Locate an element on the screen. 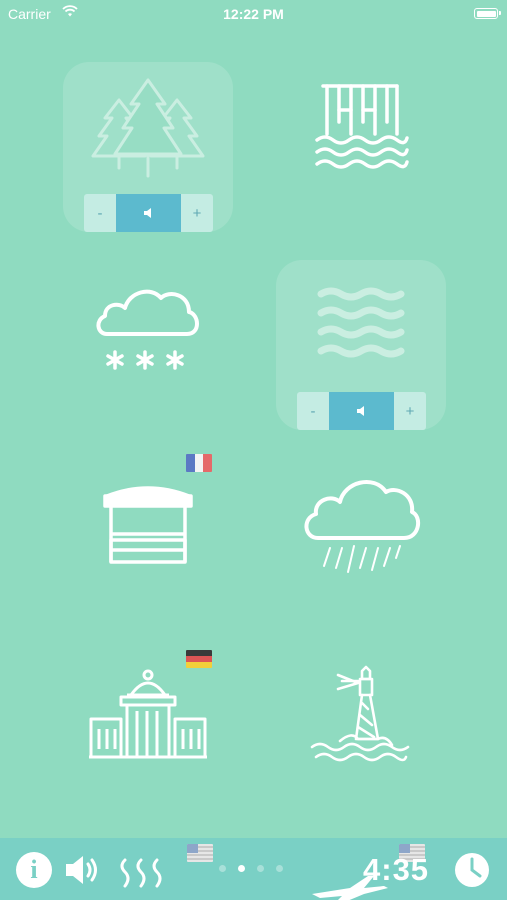  sound-tile-snow is located at coordinates (148, 345).